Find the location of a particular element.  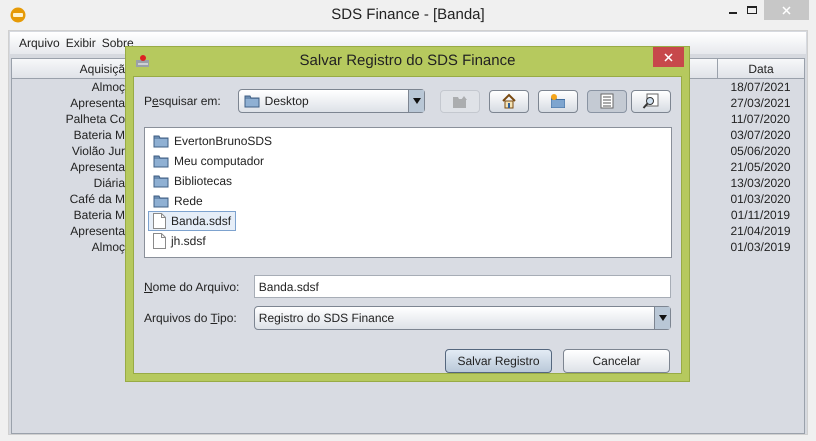

menu-item: Exibir is located at coordinates (81, 43).